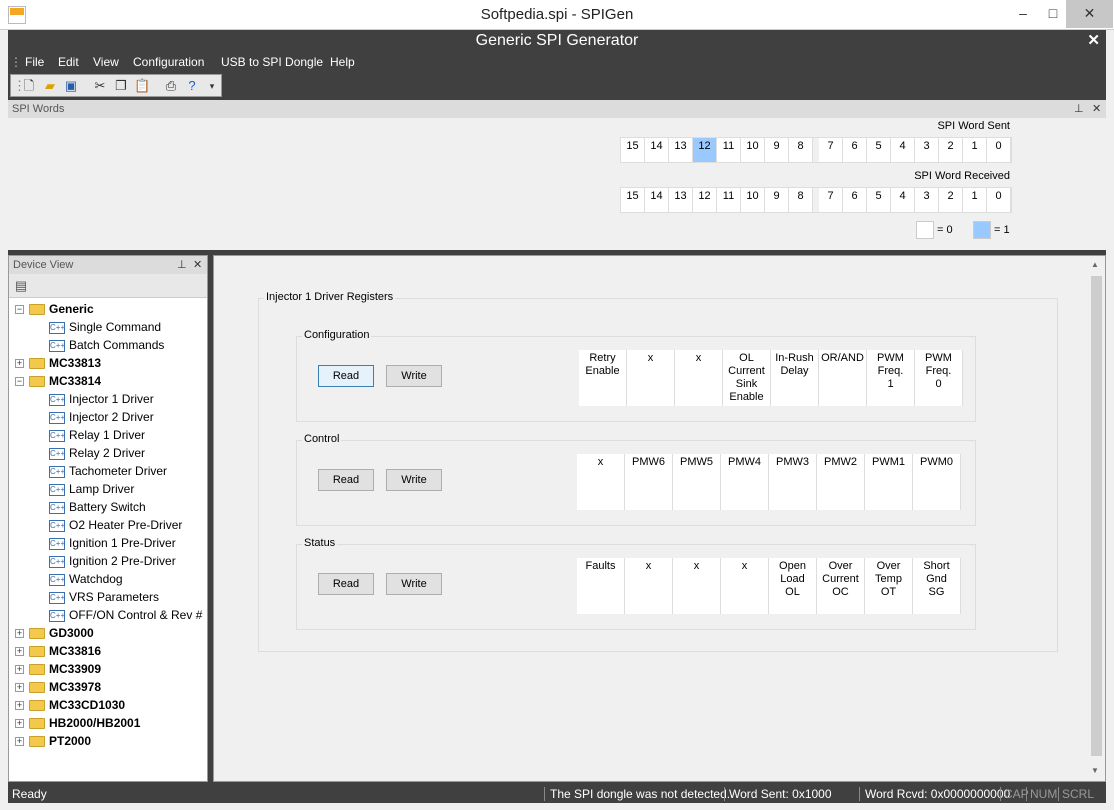 This screenshot has width=1114, height=810. Describe the element at coordinates (342, 62) in the screenshot. I see `menu-help: Help` at that location.